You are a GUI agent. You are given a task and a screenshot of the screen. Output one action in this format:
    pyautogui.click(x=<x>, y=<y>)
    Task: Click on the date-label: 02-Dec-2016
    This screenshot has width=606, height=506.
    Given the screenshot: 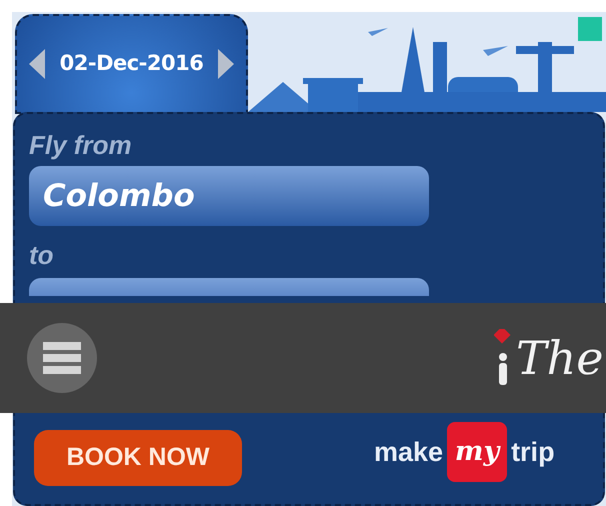 What is the action you would take?
    pyautogui.click(x=132, y=64)
    